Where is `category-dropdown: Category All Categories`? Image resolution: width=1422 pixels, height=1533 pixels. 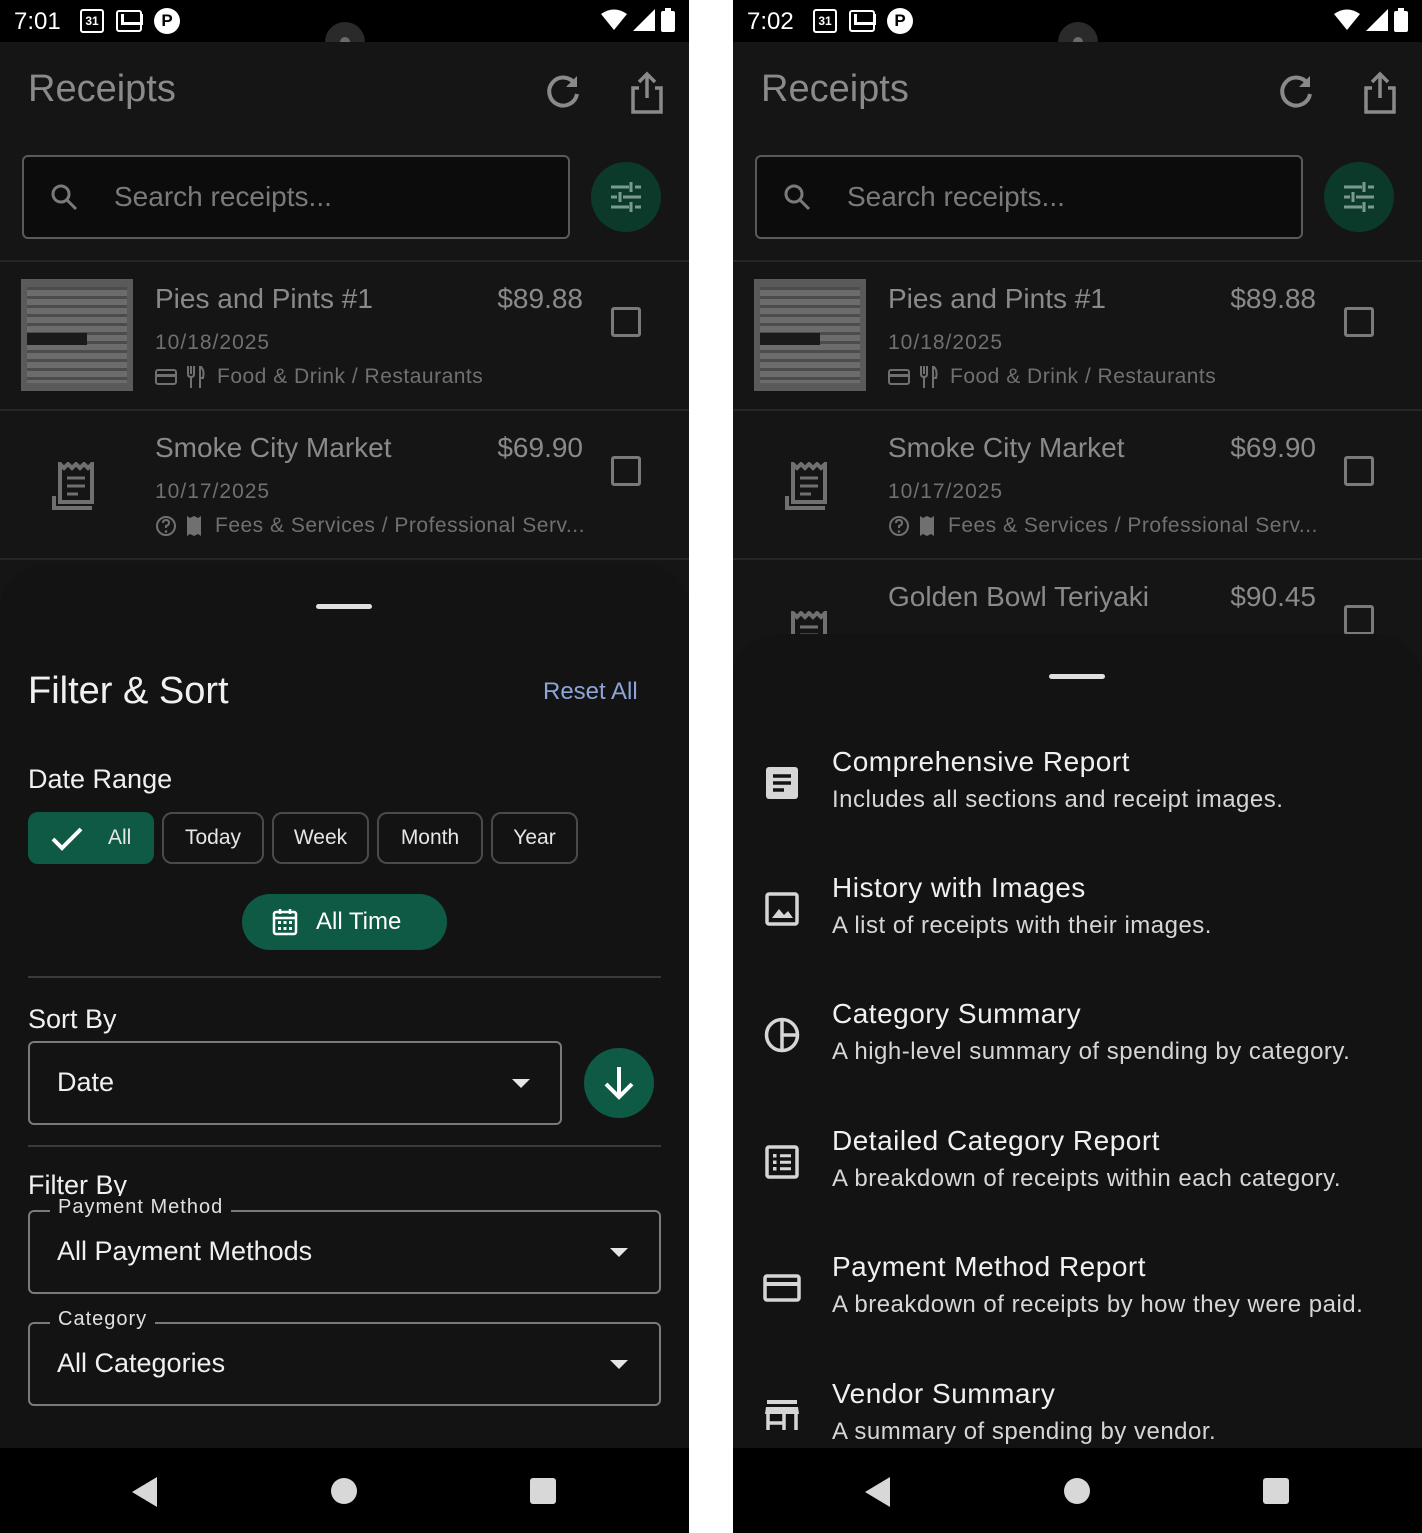
category-dropdown: Category All Categories is located at coordinates (344, 1357).